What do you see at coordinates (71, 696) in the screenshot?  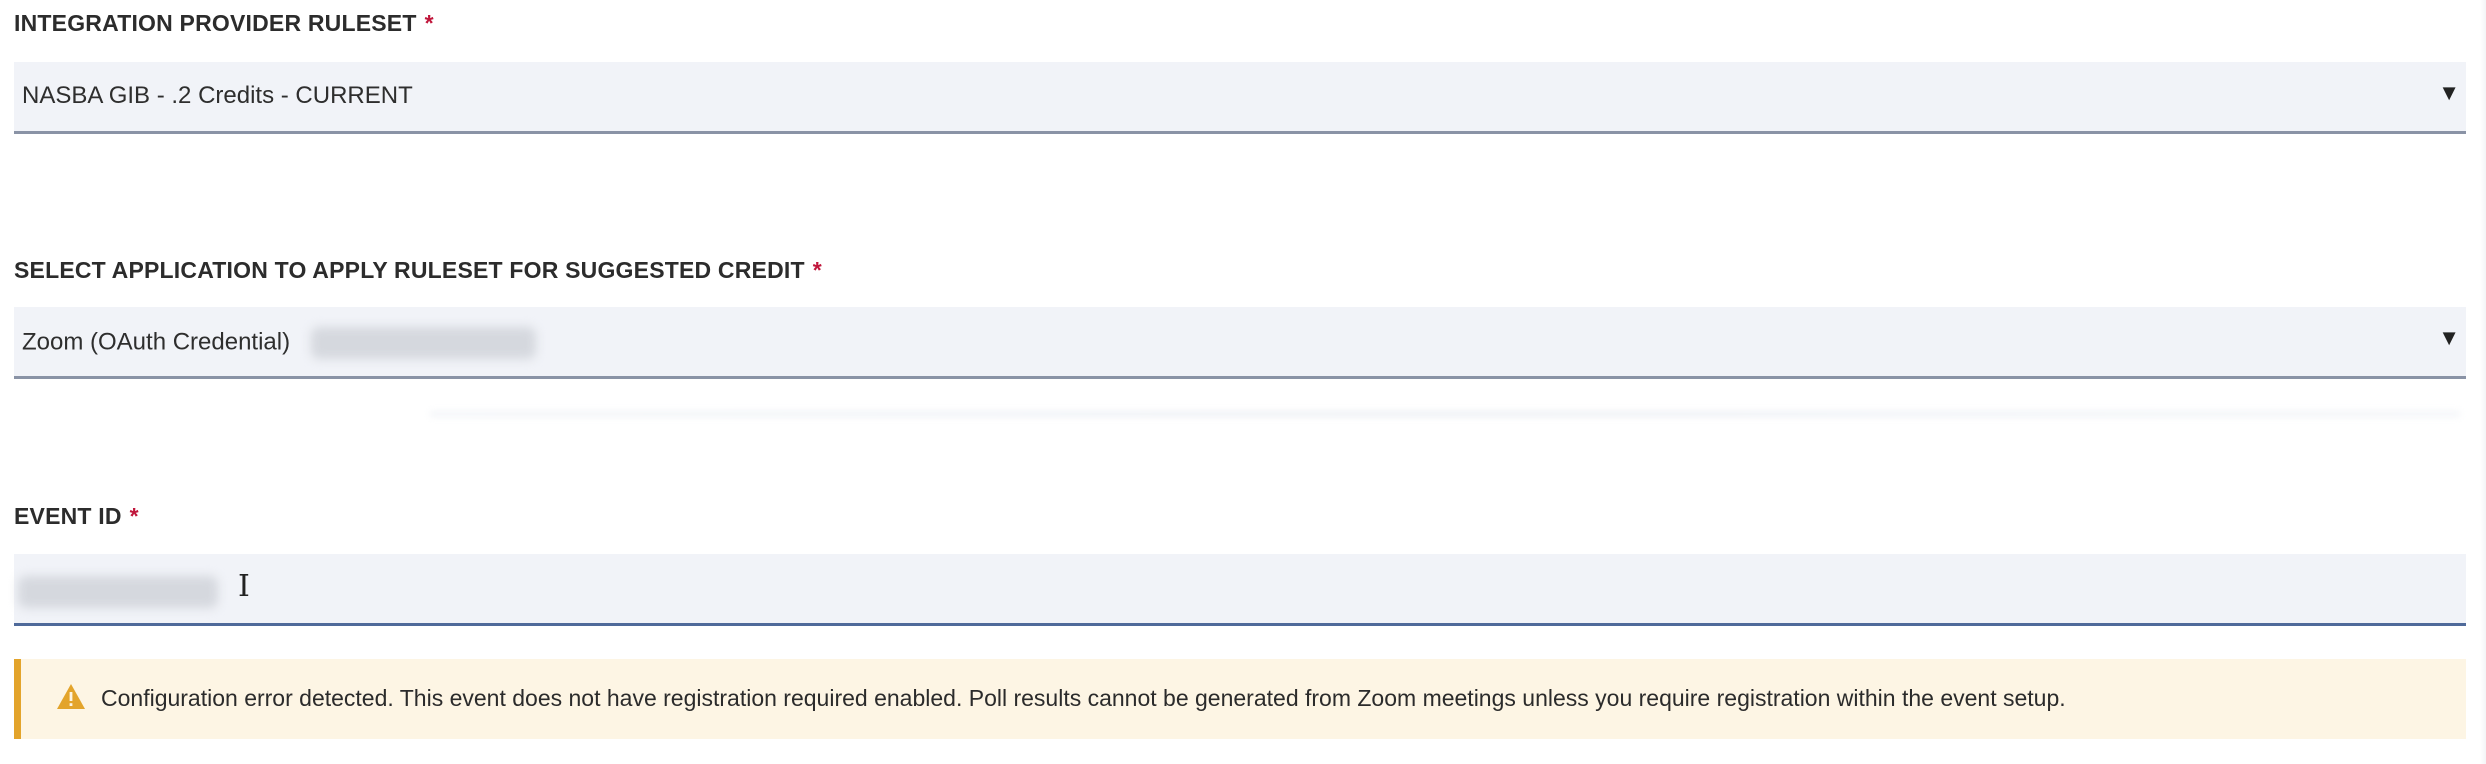 I see `warning-triangle-icon` at bounding box center [71, 696].